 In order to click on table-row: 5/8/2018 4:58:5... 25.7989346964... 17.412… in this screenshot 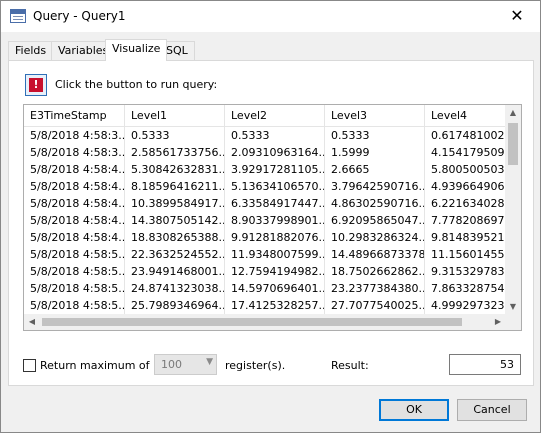, I will do `click(265, 305)`.